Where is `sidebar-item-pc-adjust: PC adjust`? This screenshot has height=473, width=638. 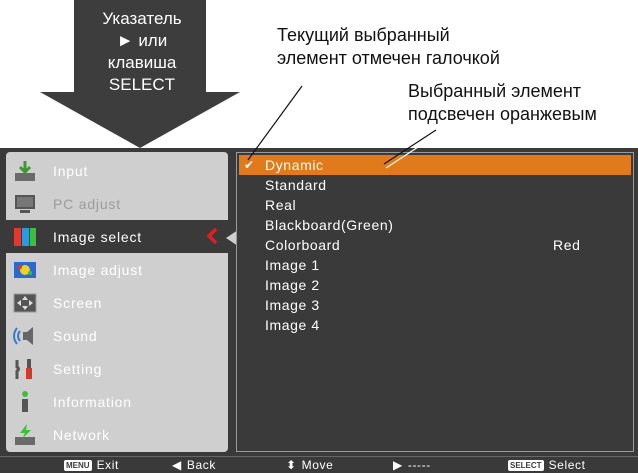
sidebar-item-pc-adjust: PC adjust is located at coordinates (117, 203).